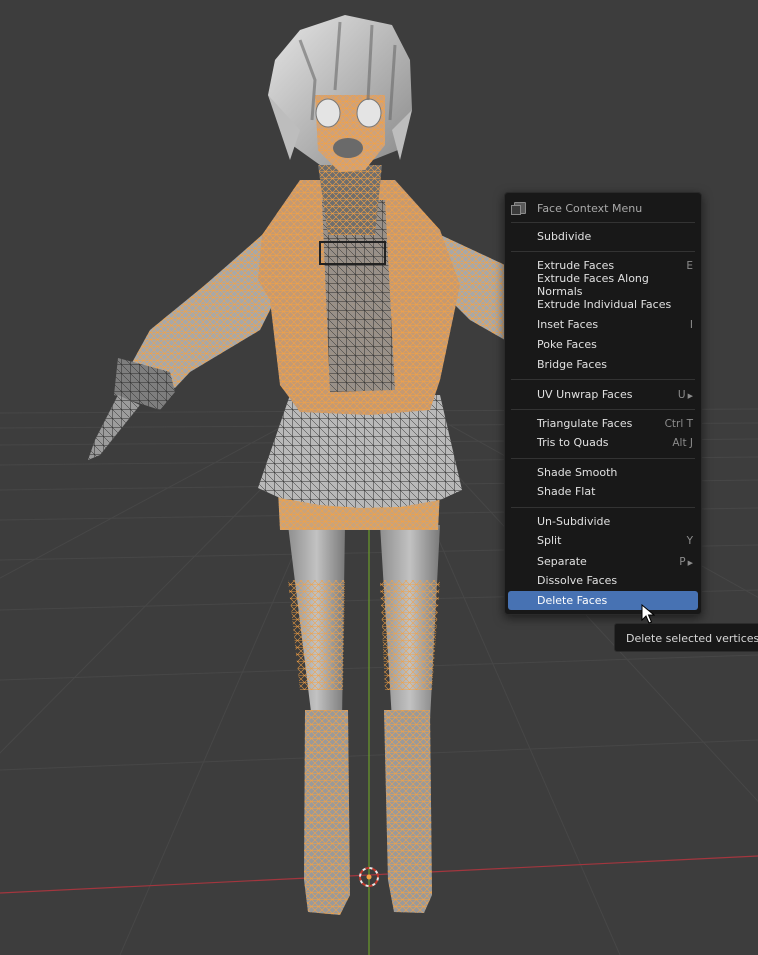 The image size is (758, 955). What do you see at coordinates (564, 236) in the screenshot?
I see `menu-item-label: Subdivide` at bounding box center [564, 236].